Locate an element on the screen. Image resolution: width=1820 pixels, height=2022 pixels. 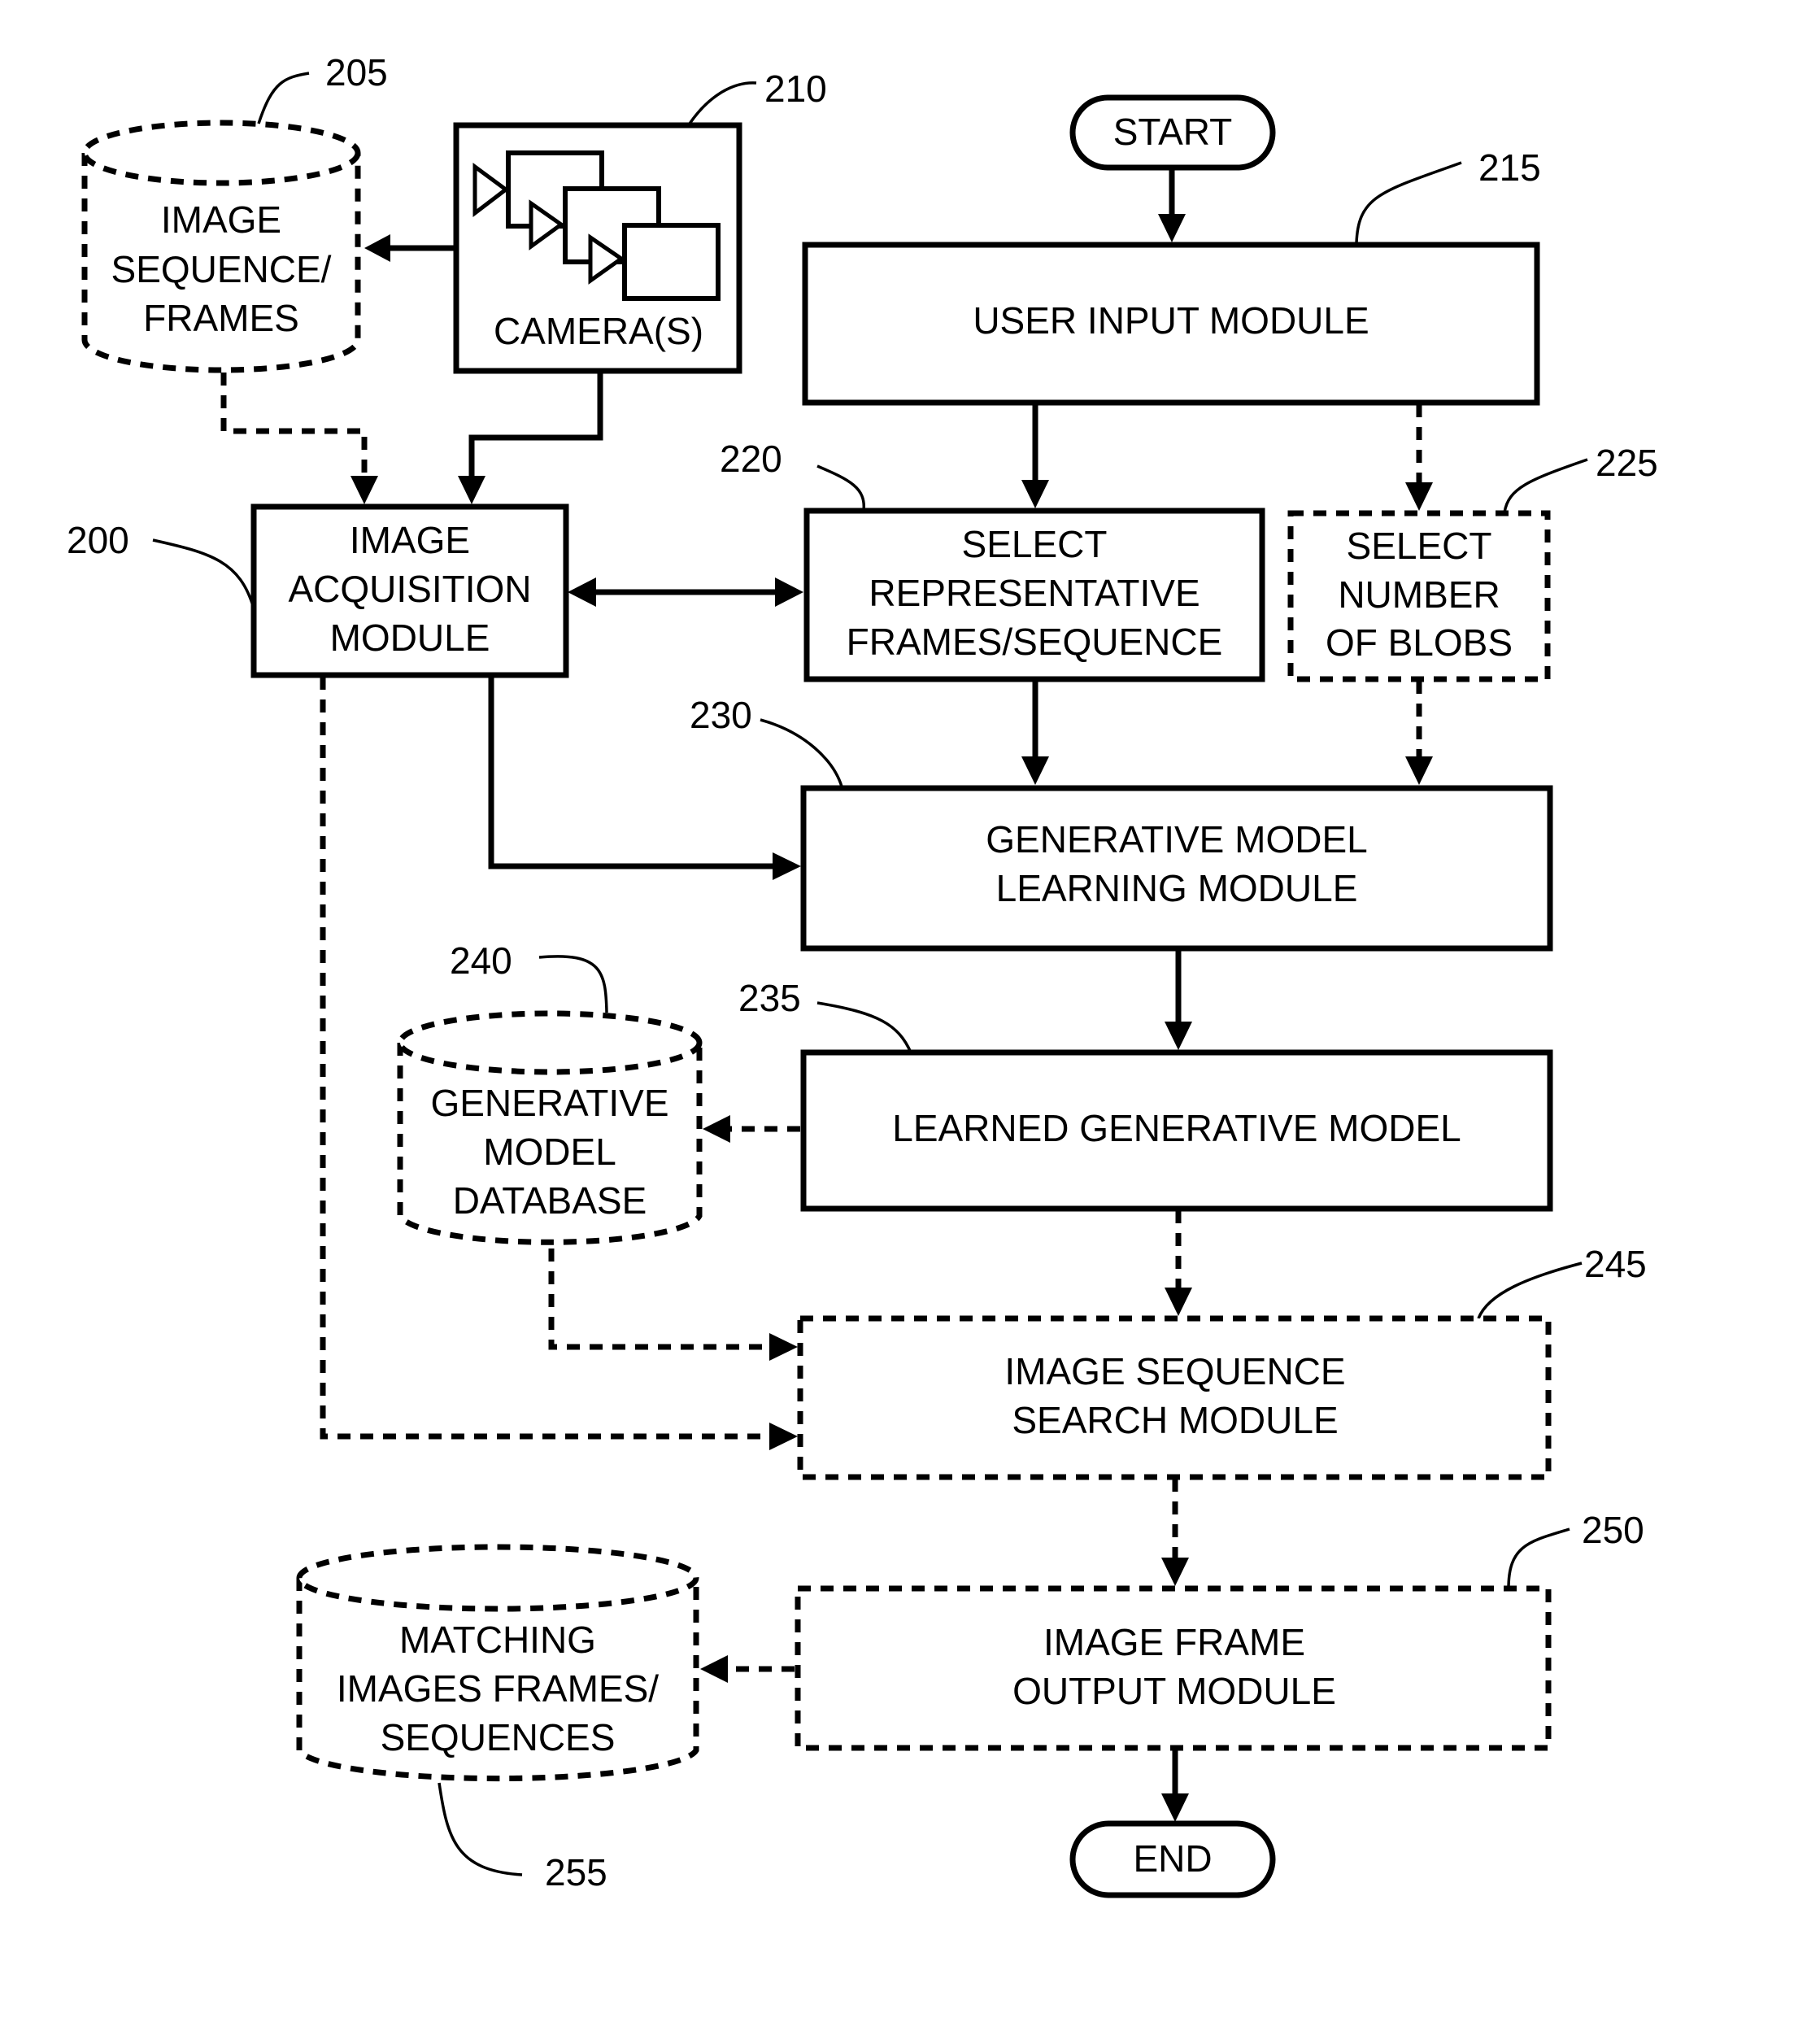
node-label-line: CAMERA(S) is located at coordinates (598, 331).